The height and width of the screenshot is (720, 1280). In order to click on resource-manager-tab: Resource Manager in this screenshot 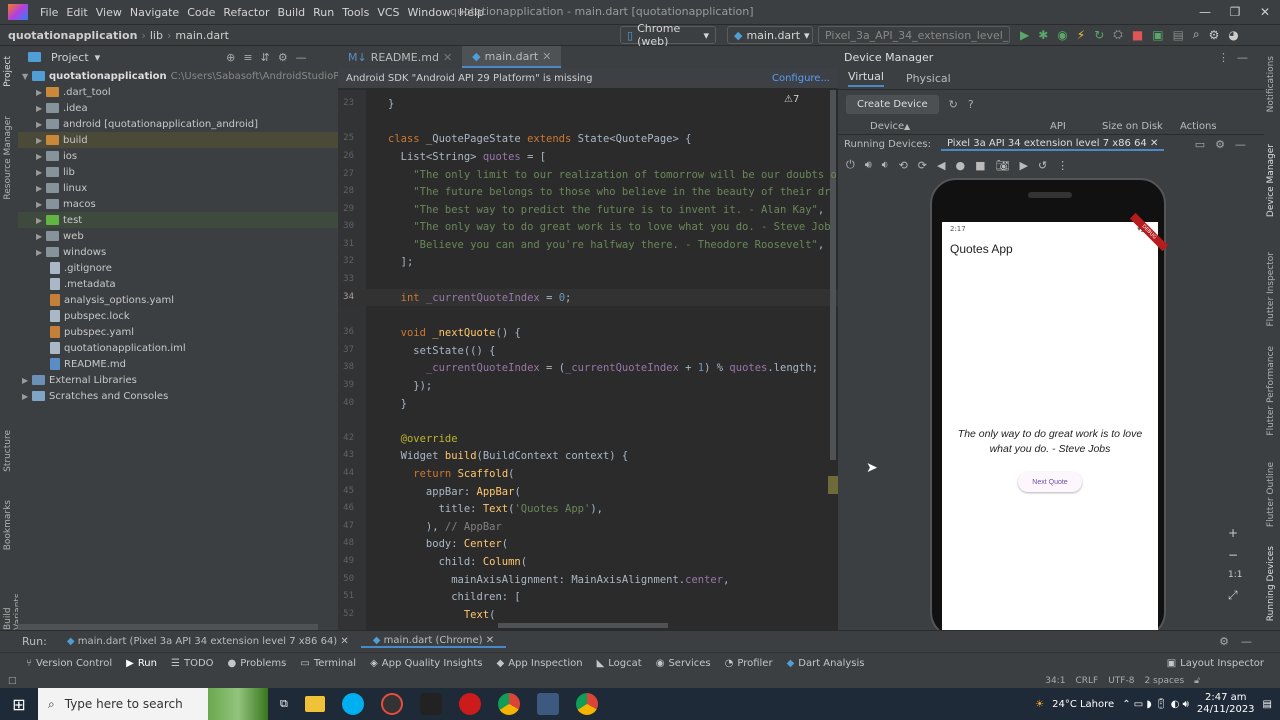, I will do `click(8, 158)`.